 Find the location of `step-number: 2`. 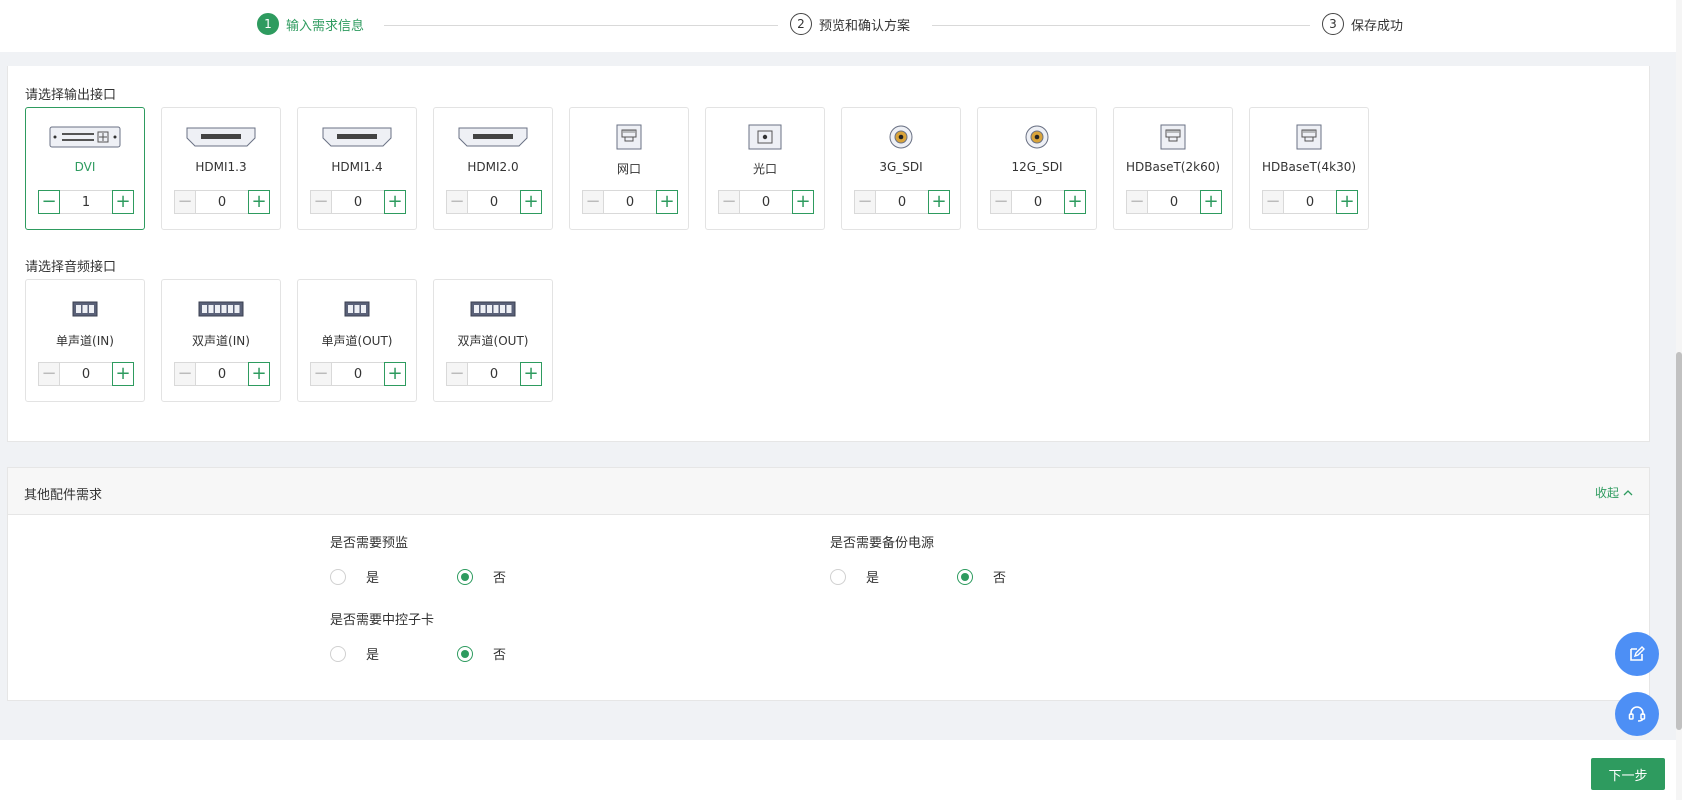

step-number: 2 is located at coordinates (801, 24).